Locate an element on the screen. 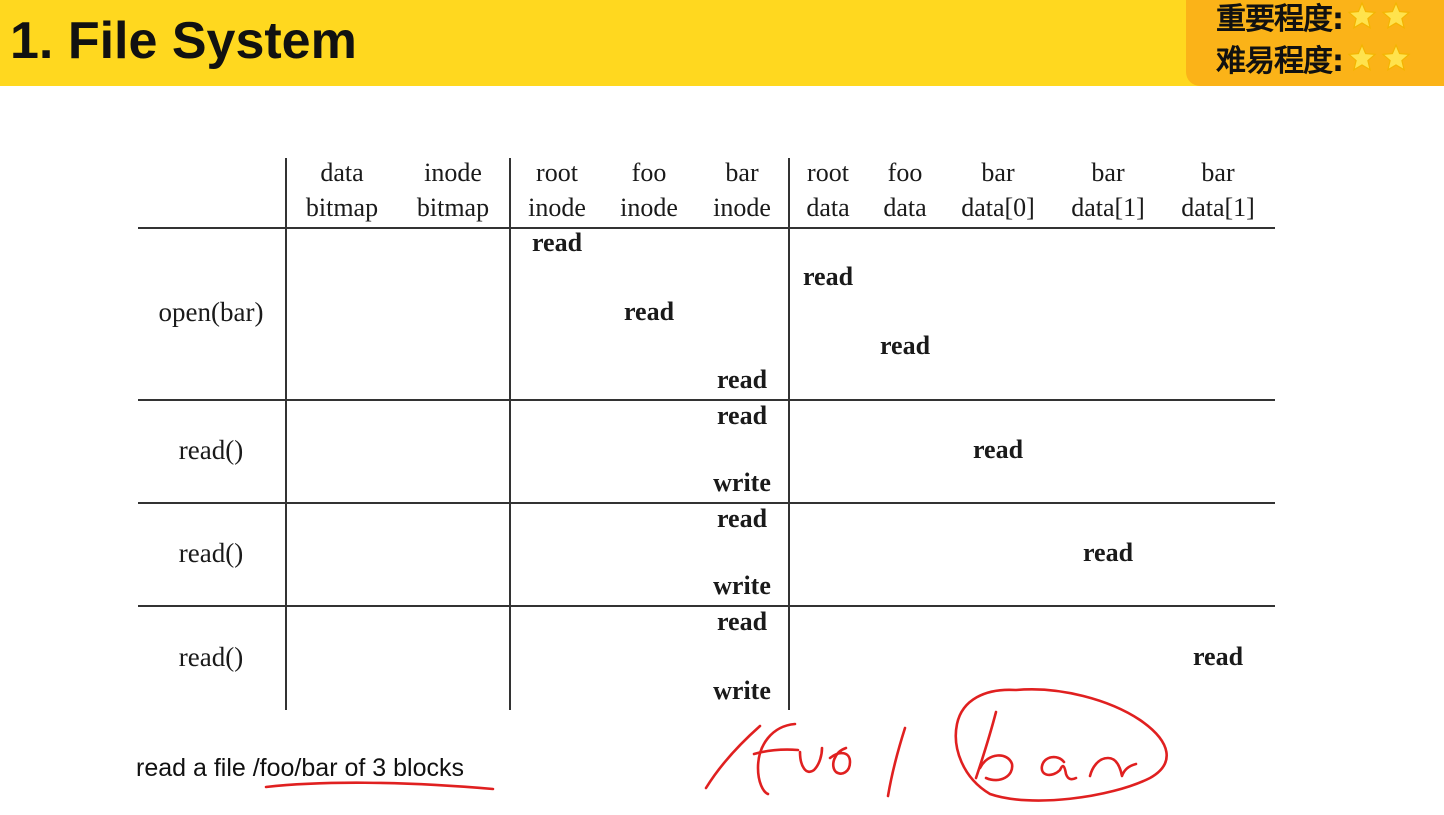 This screenshot has height=815, width=1444. handwritten-annotation is located at coordinates (716, 745).